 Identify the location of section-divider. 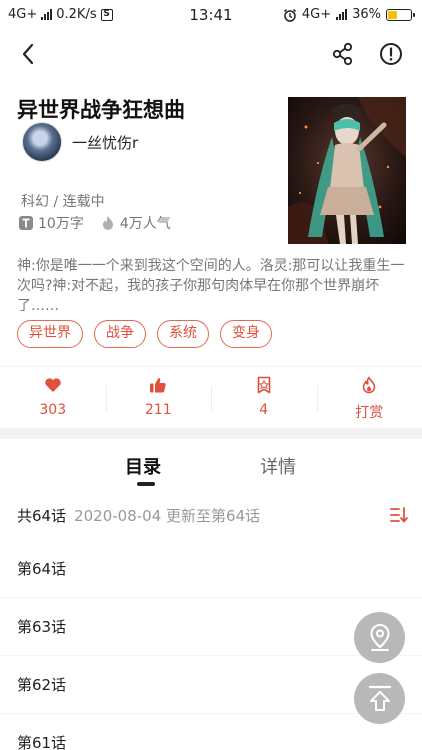
(211, 433).